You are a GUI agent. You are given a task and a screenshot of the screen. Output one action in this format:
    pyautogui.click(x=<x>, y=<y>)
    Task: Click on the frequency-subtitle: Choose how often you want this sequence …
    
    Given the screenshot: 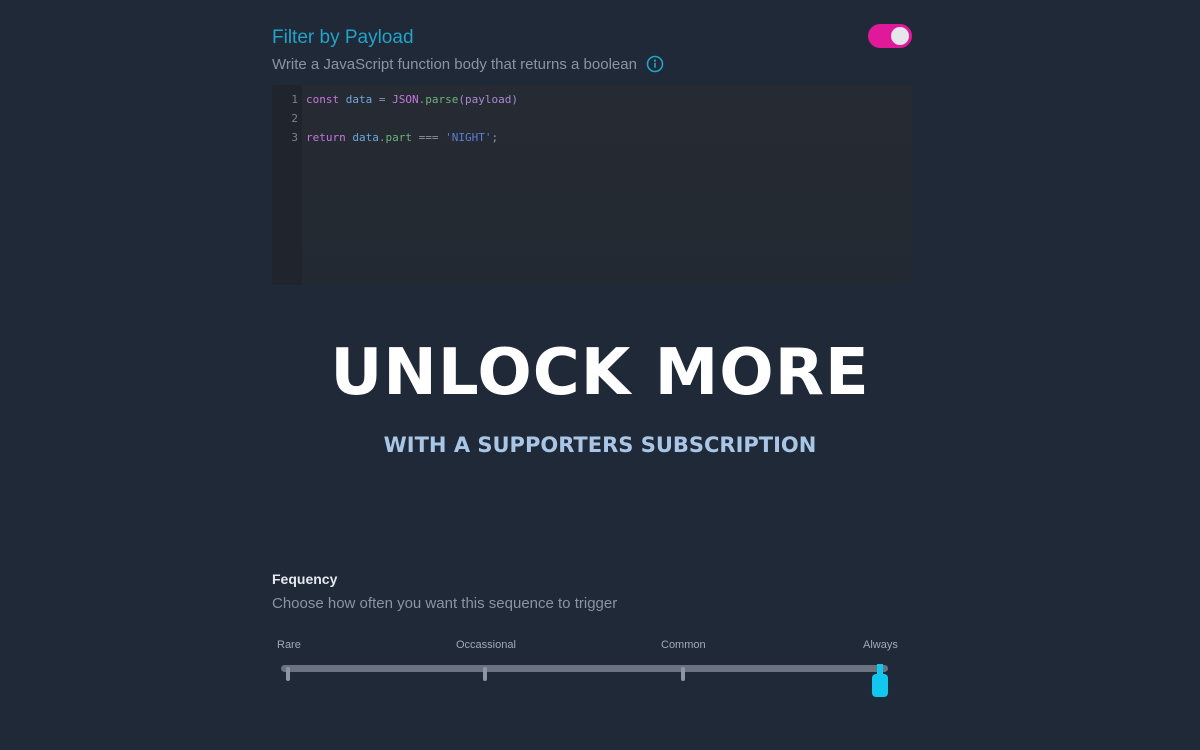 What is the action you would take?
    pyautogui.click(x=445, y=603)
    